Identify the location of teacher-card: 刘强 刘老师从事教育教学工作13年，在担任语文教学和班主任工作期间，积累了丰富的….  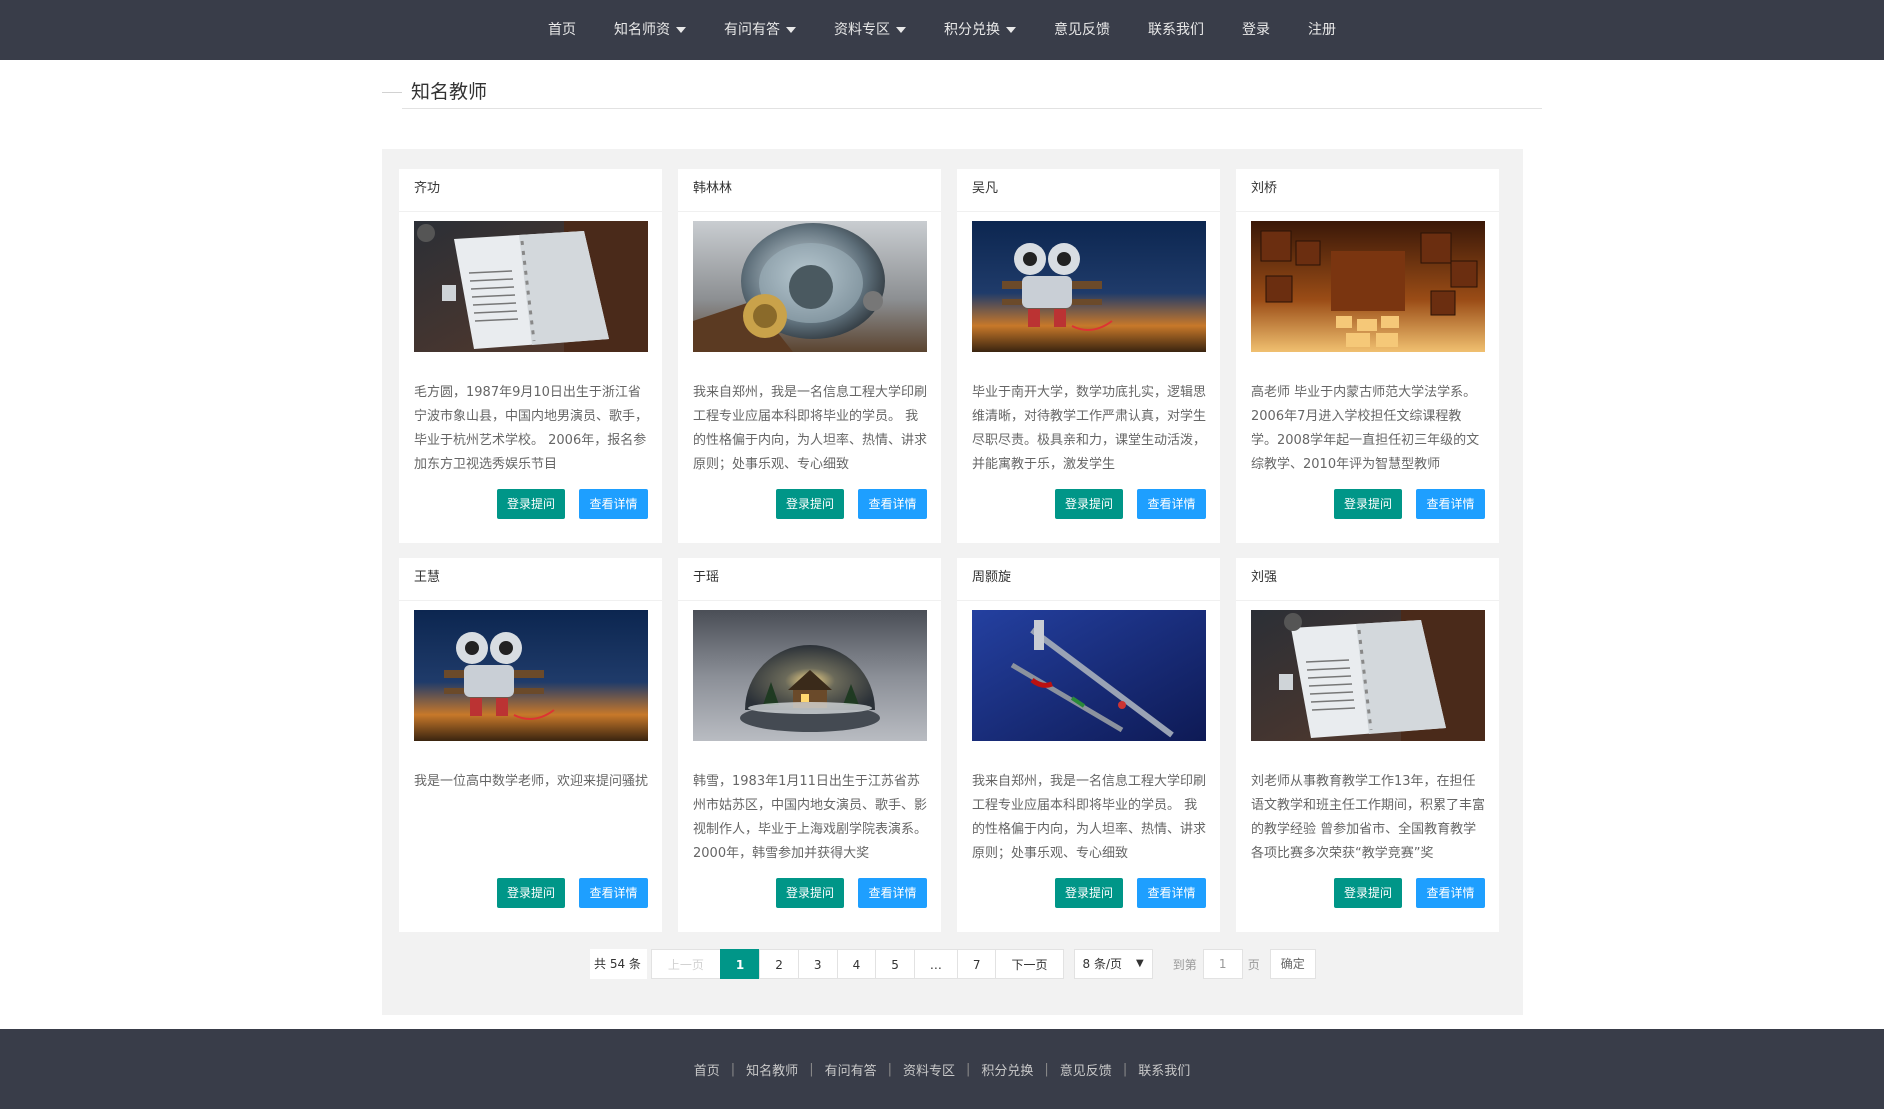
(1367, 745).